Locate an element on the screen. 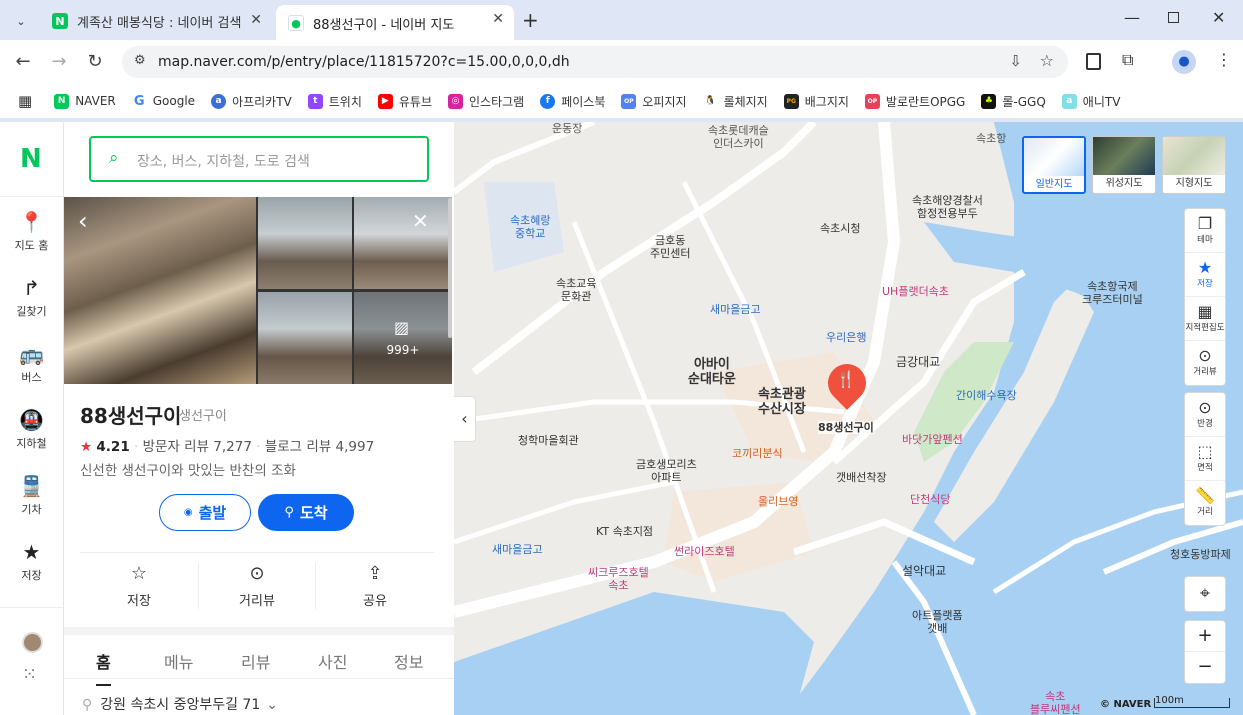 The width and height of the screenshot is (1243, 715). streetview-action: ⊙ 거리뷰 is located at coordinates (257, 586).